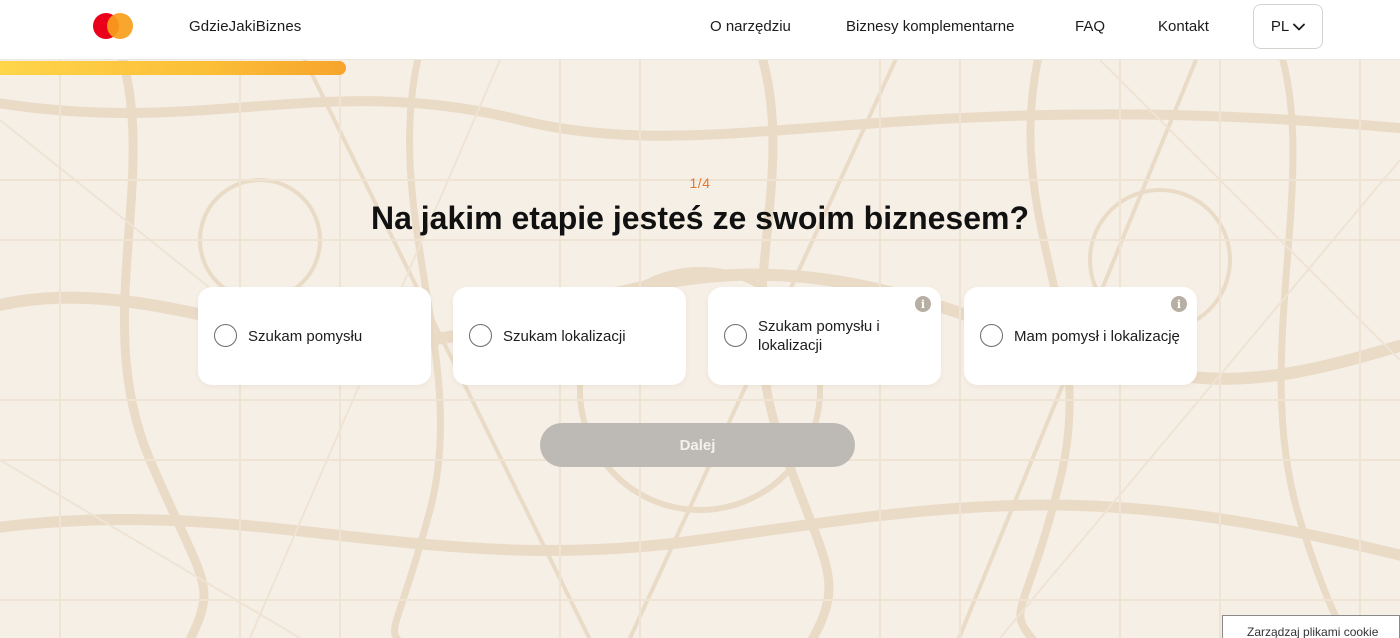  I want to click on nav-link-about: O narzędziu, so click(750, 26).